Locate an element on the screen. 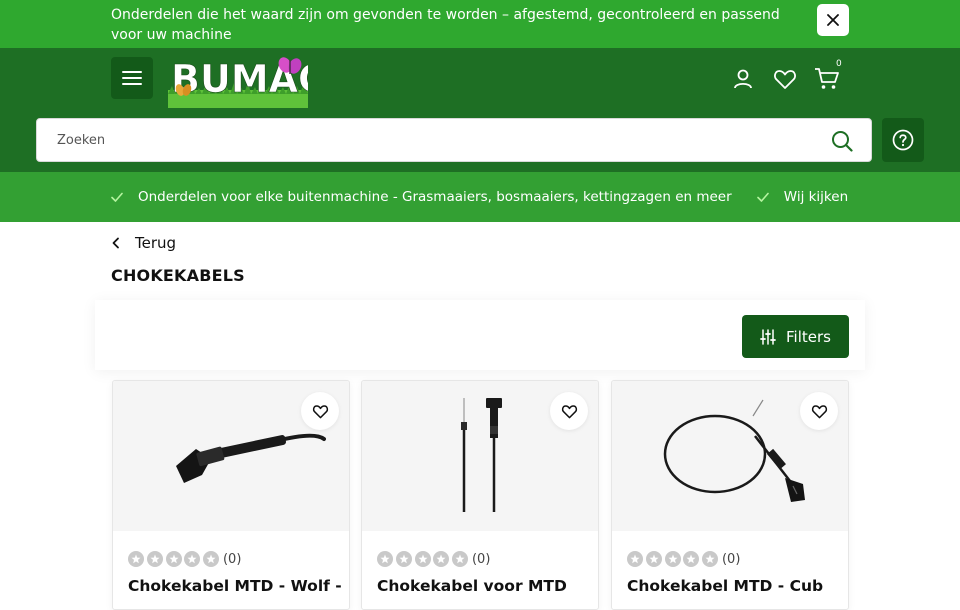  account-button is located at coordinates (743, 79).